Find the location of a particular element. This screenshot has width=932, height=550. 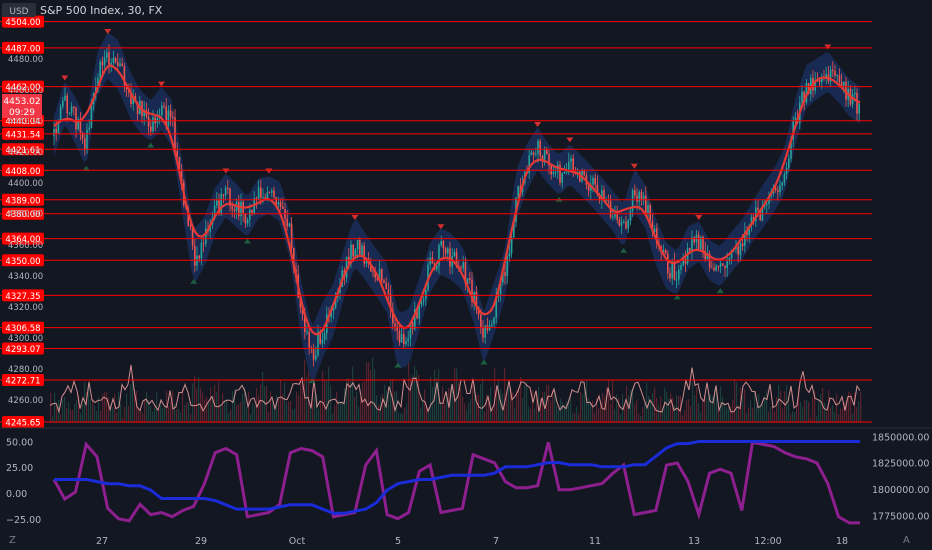

last-price-badge: 4453.02 09:29 is located at coordinates (22, 106).